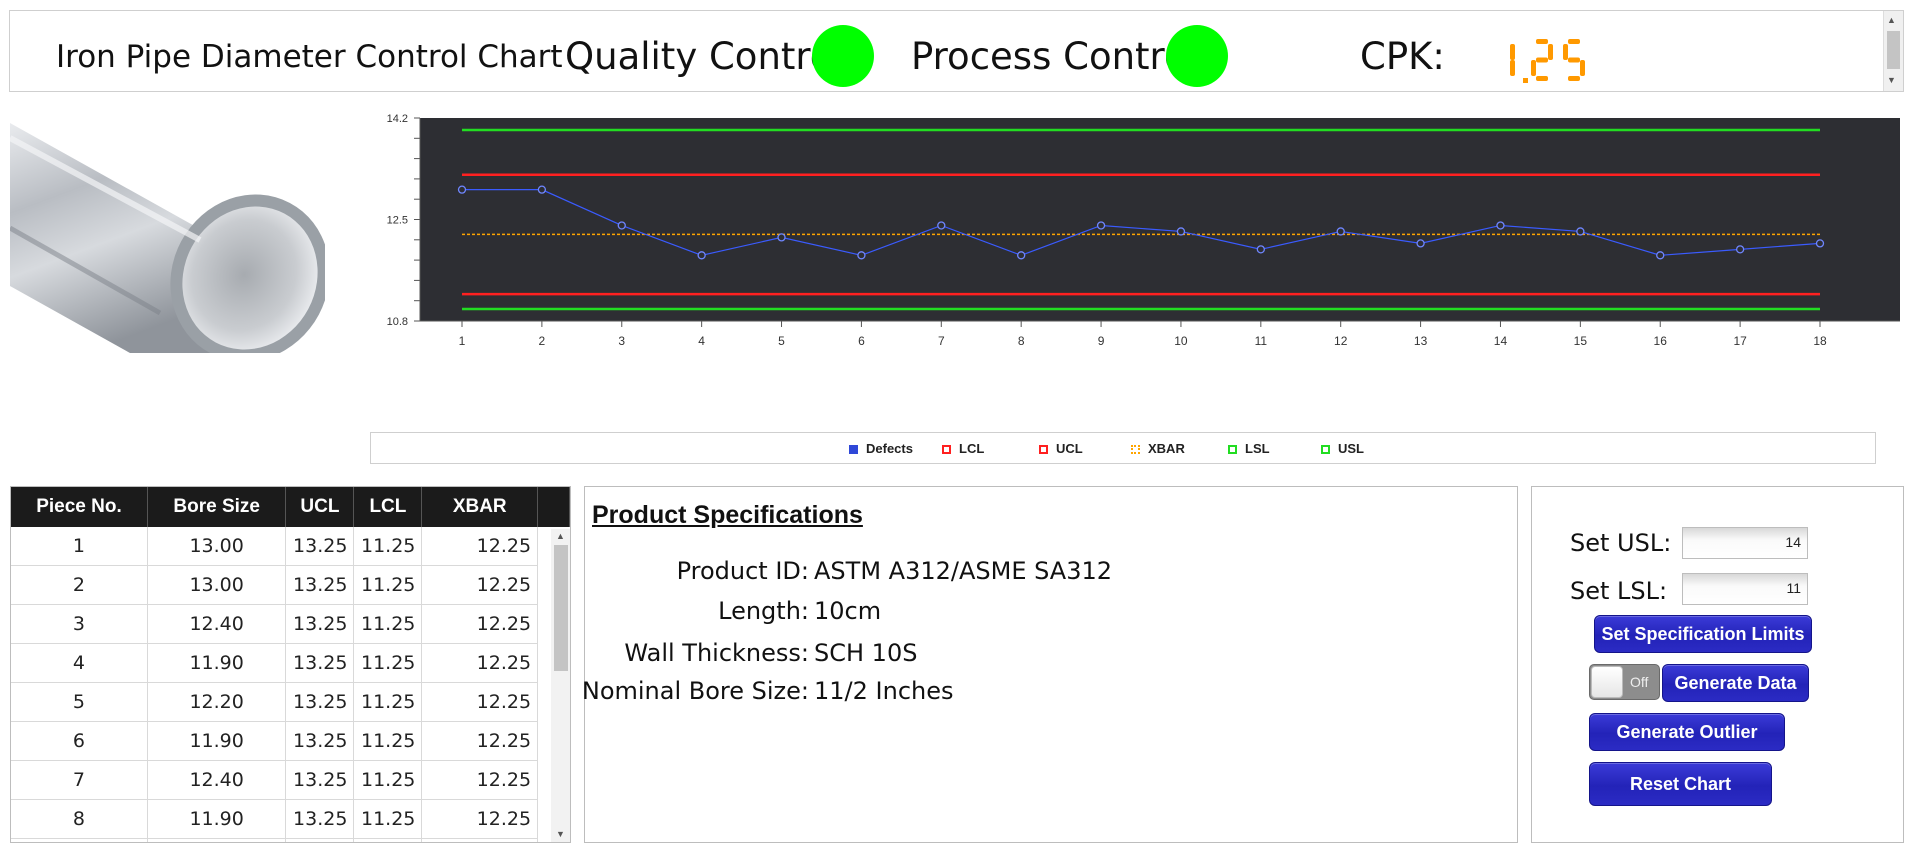  What do you see at coordinates (1123, 448) in the screenshot?
I see `chart-legend: Defects LCL UCL XBAR LSL USL` at bounding box center [1123, 448].